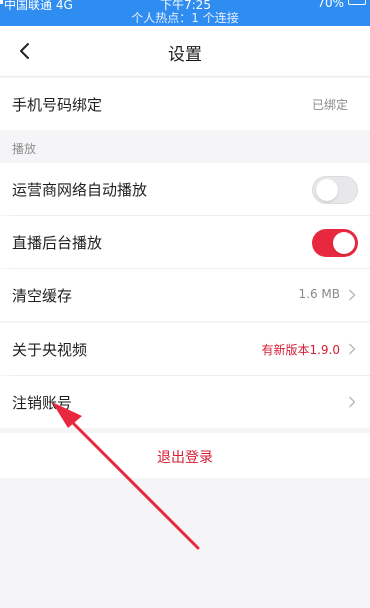  I want to click on phone-binding-status: 已绑定, so click(329, 105).